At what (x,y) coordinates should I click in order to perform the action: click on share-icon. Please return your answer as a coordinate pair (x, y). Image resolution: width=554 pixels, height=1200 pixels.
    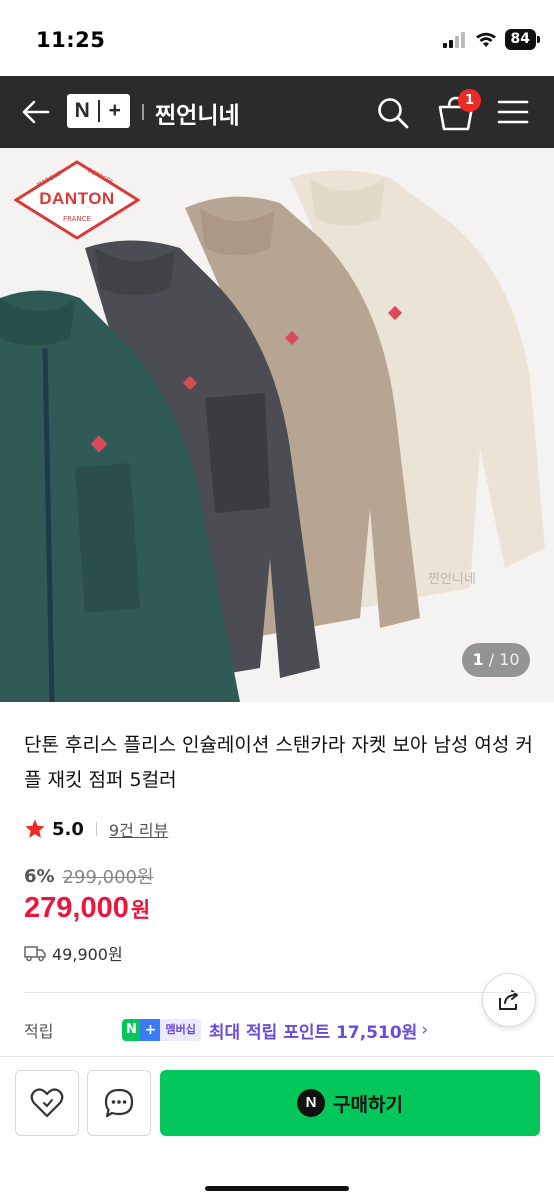
    Looking at the image, I should click on (508, 1000).